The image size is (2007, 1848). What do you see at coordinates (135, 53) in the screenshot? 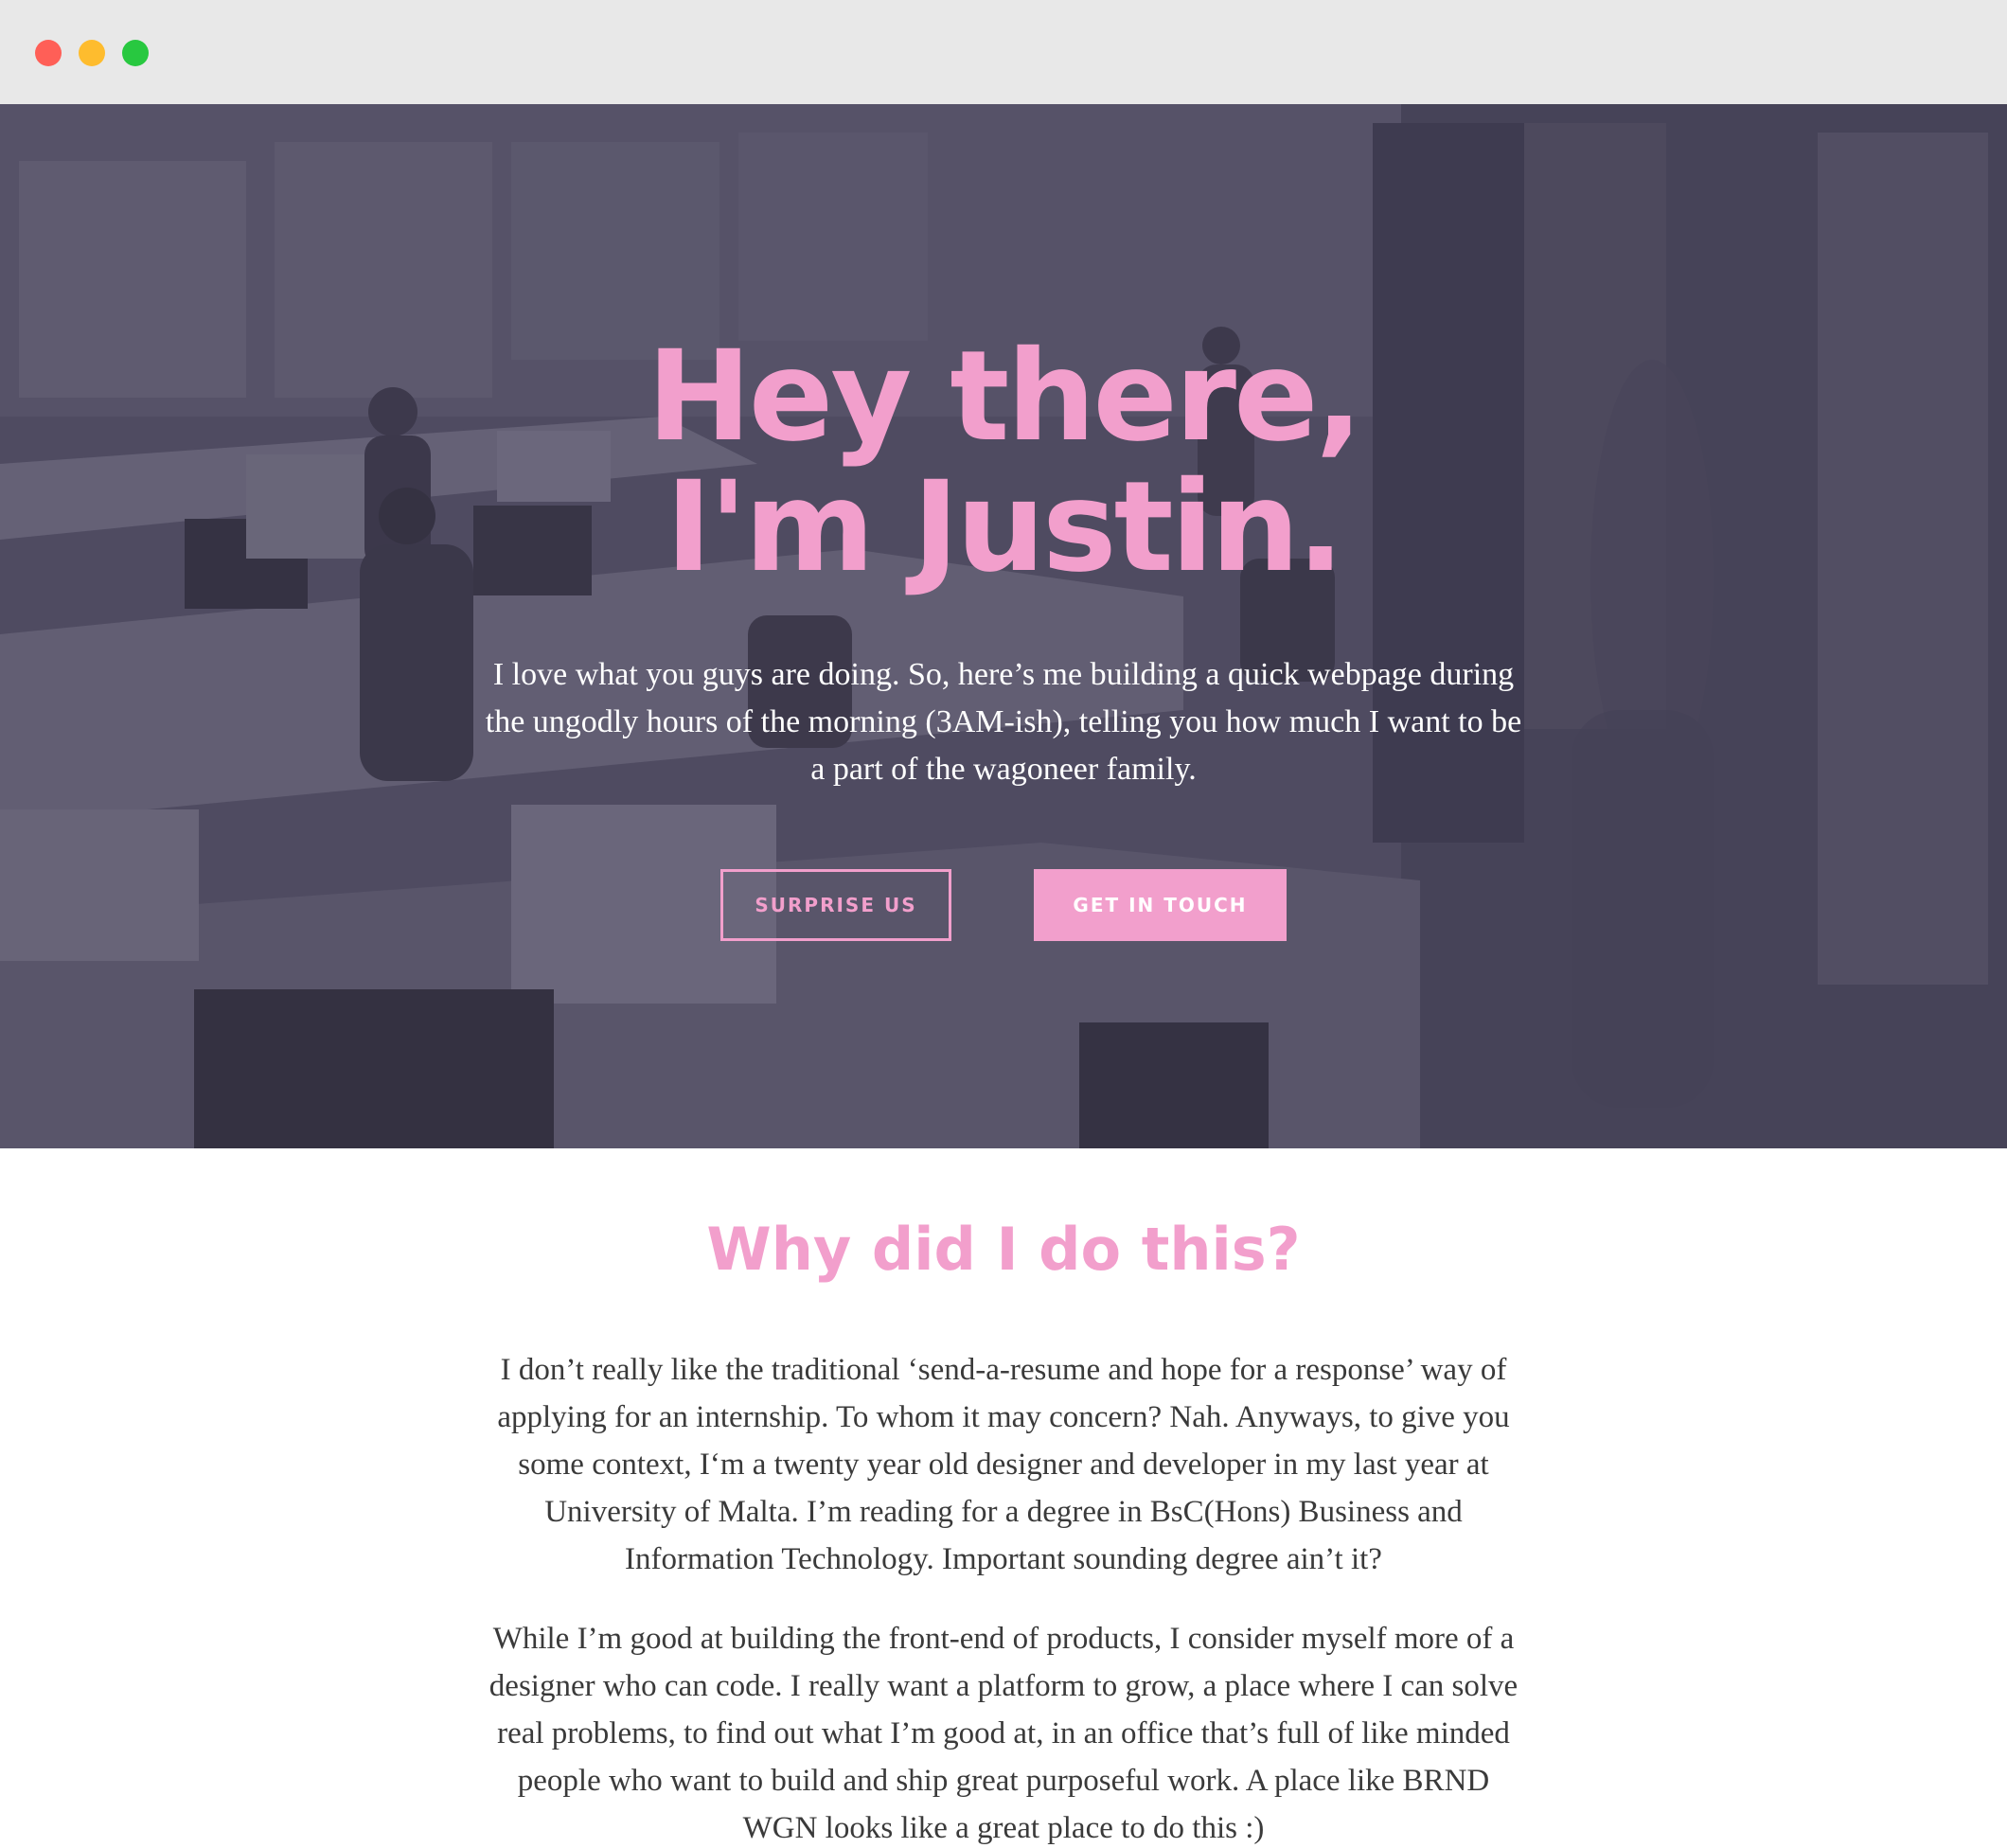
I see `maximize-window-button` at bounding box center [135, 53].